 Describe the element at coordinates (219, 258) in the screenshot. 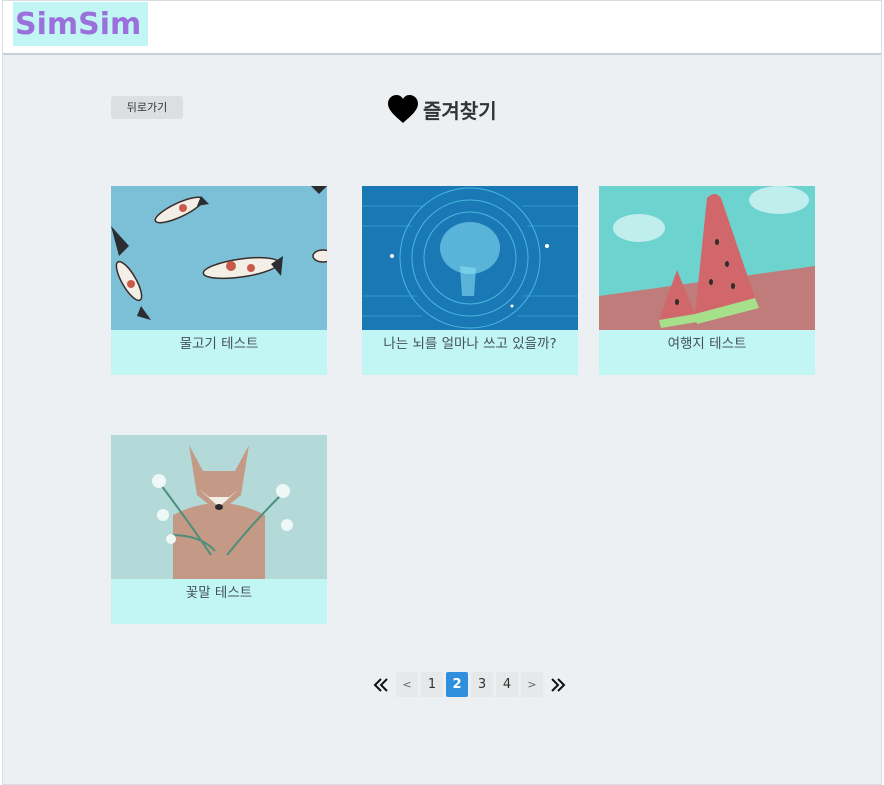

I see `fish-thumbnail` at that location.